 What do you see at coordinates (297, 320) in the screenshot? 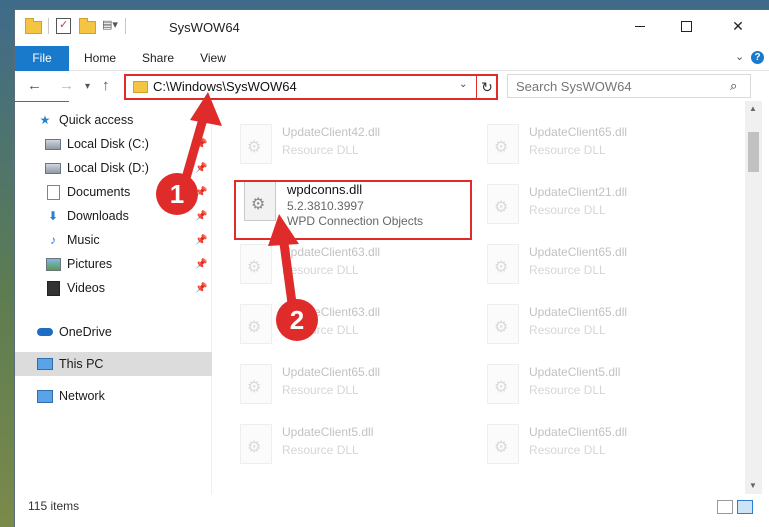
I see `step-2-badge: 2` at bounding box center [297, 320].